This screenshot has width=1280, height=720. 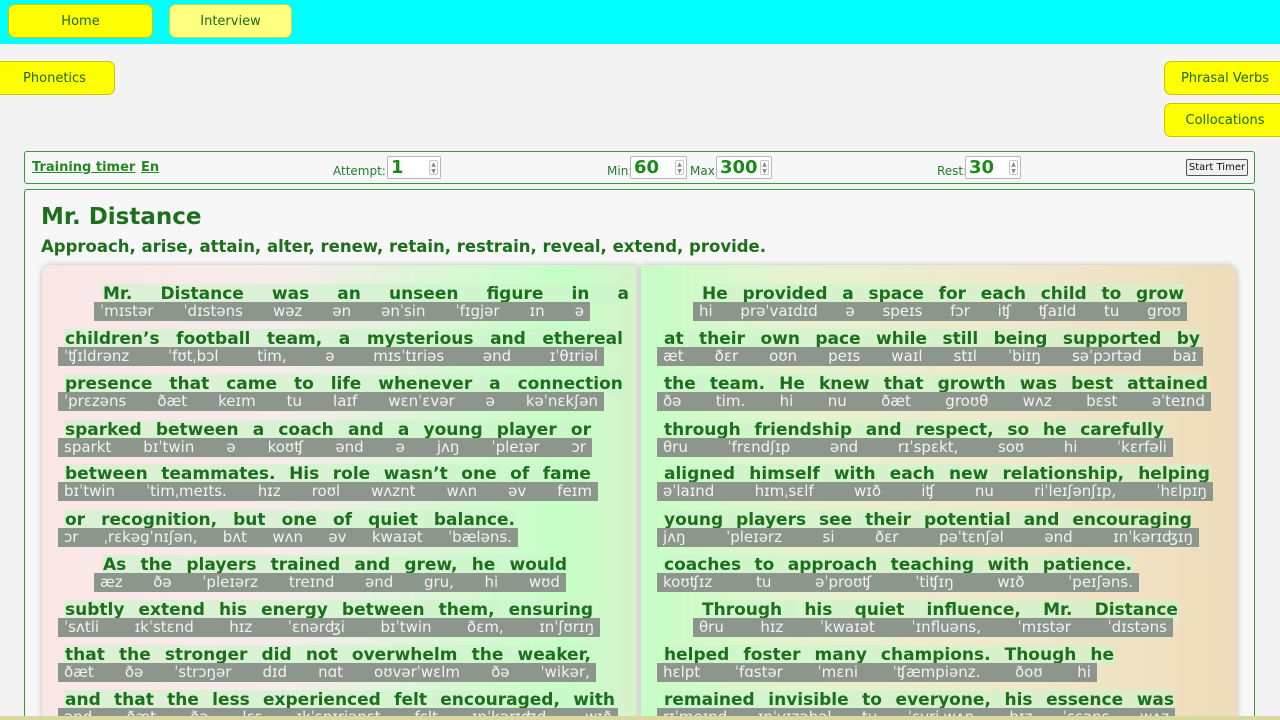 I want to click on story-word: through, so click(x=702, y=430).